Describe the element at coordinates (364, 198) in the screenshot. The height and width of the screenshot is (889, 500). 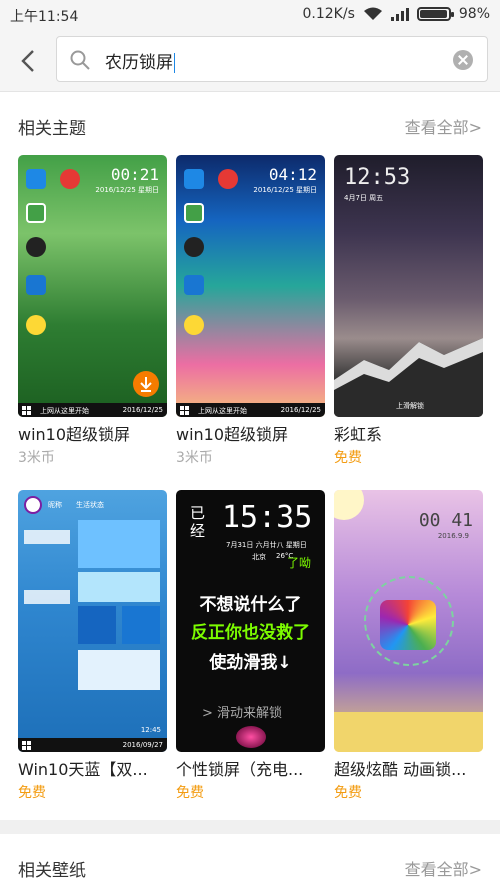
I see `lock-date: 4月7日 周五` at that location.